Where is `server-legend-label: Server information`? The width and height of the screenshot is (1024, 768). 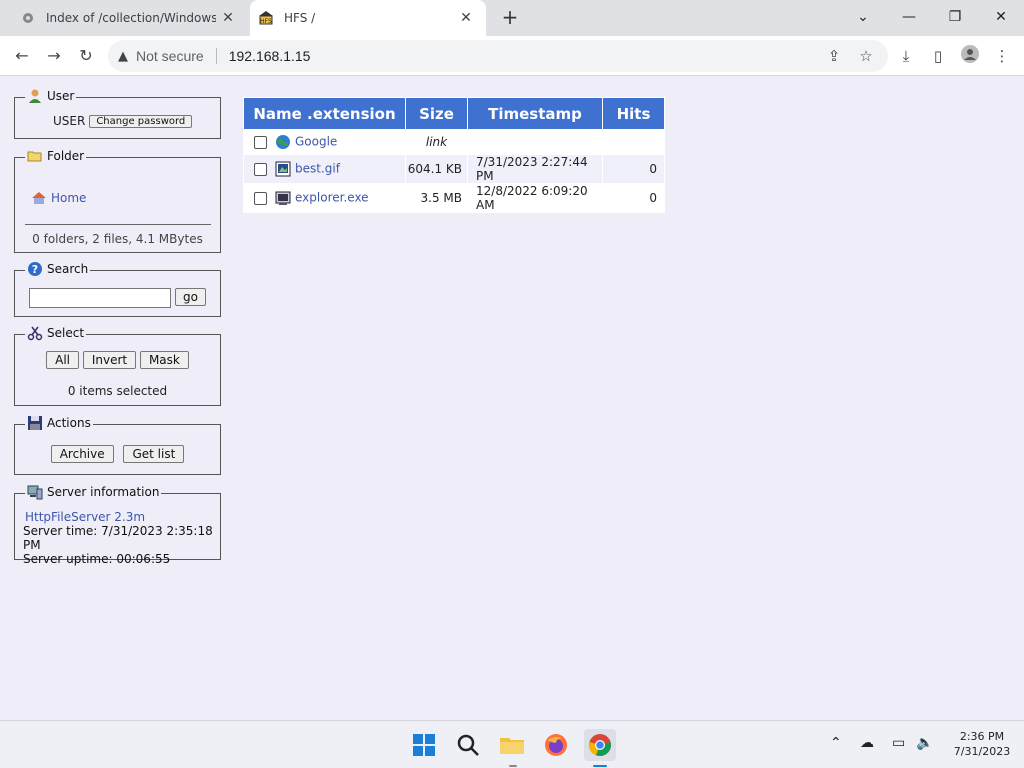
server-legend-label: Server information is located at coordinates (103, 492).